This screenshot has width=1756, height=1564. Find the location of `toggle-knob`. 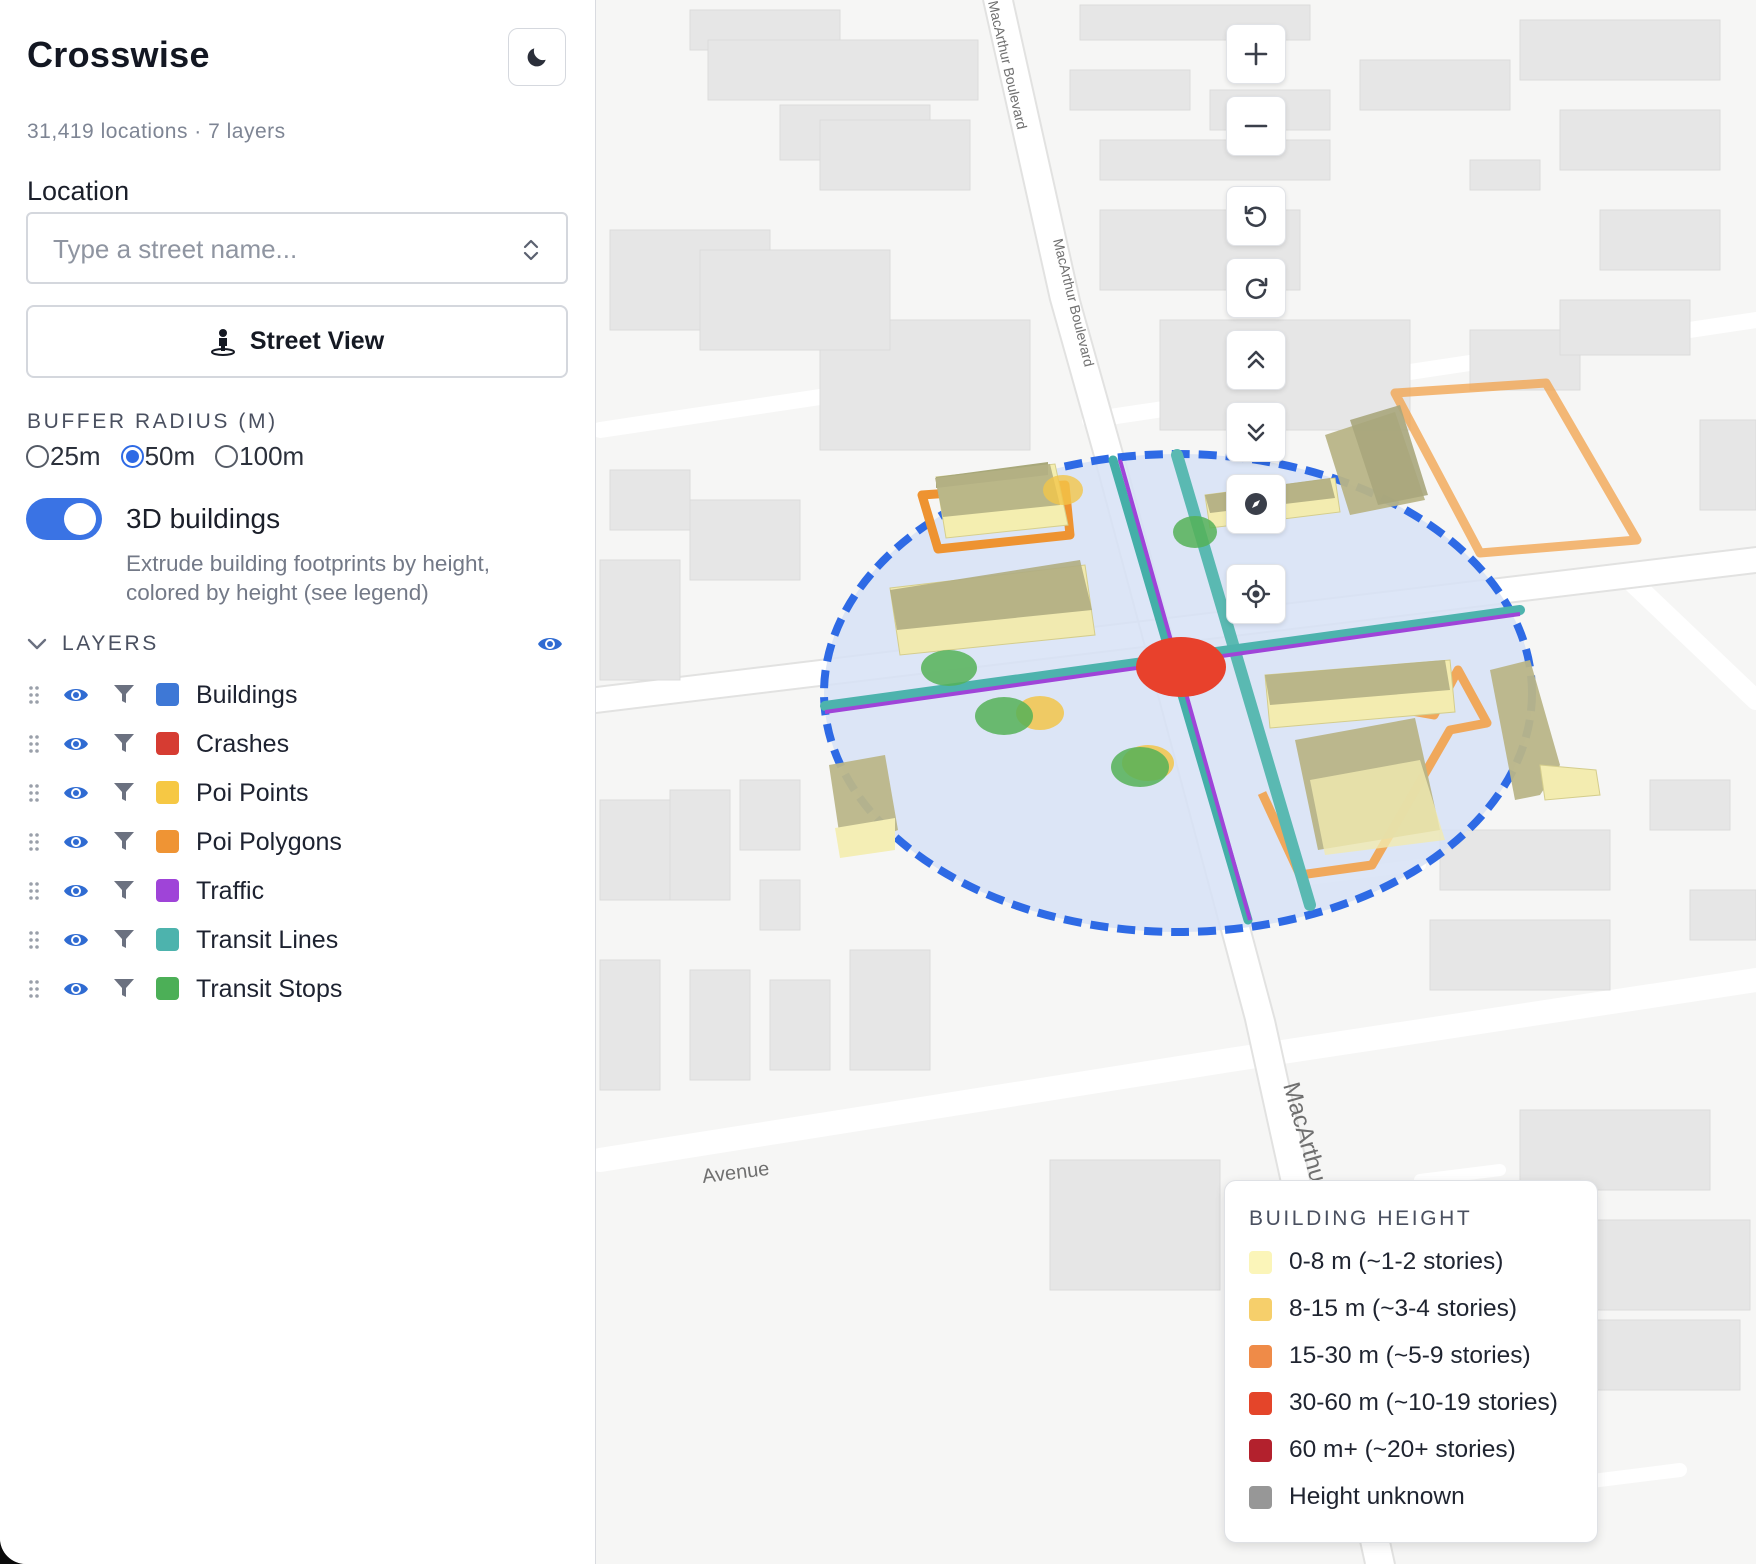

toggle-knob is located at coordinates (80, 519).